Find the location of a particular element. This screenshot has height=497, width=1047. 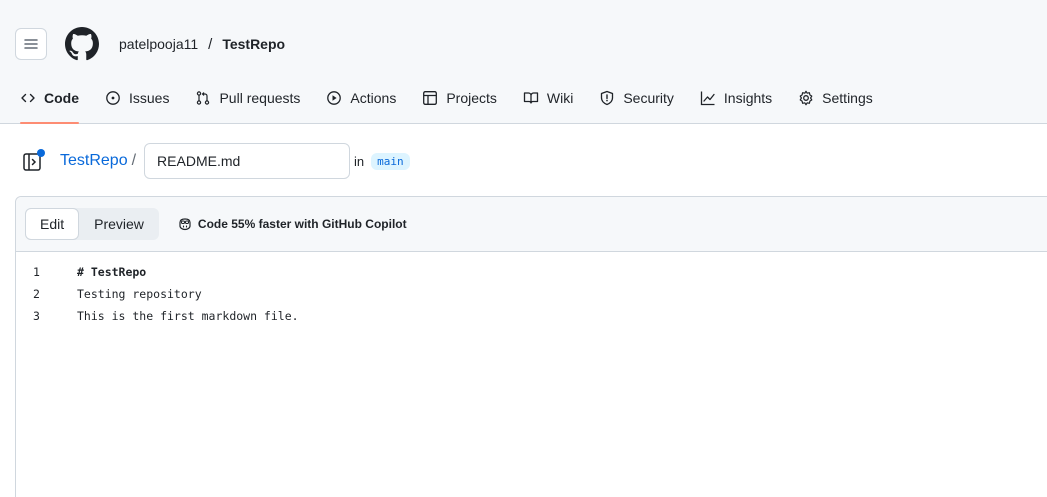

tab-pull-requests: Pull requests is located at coordinates (247, 98).